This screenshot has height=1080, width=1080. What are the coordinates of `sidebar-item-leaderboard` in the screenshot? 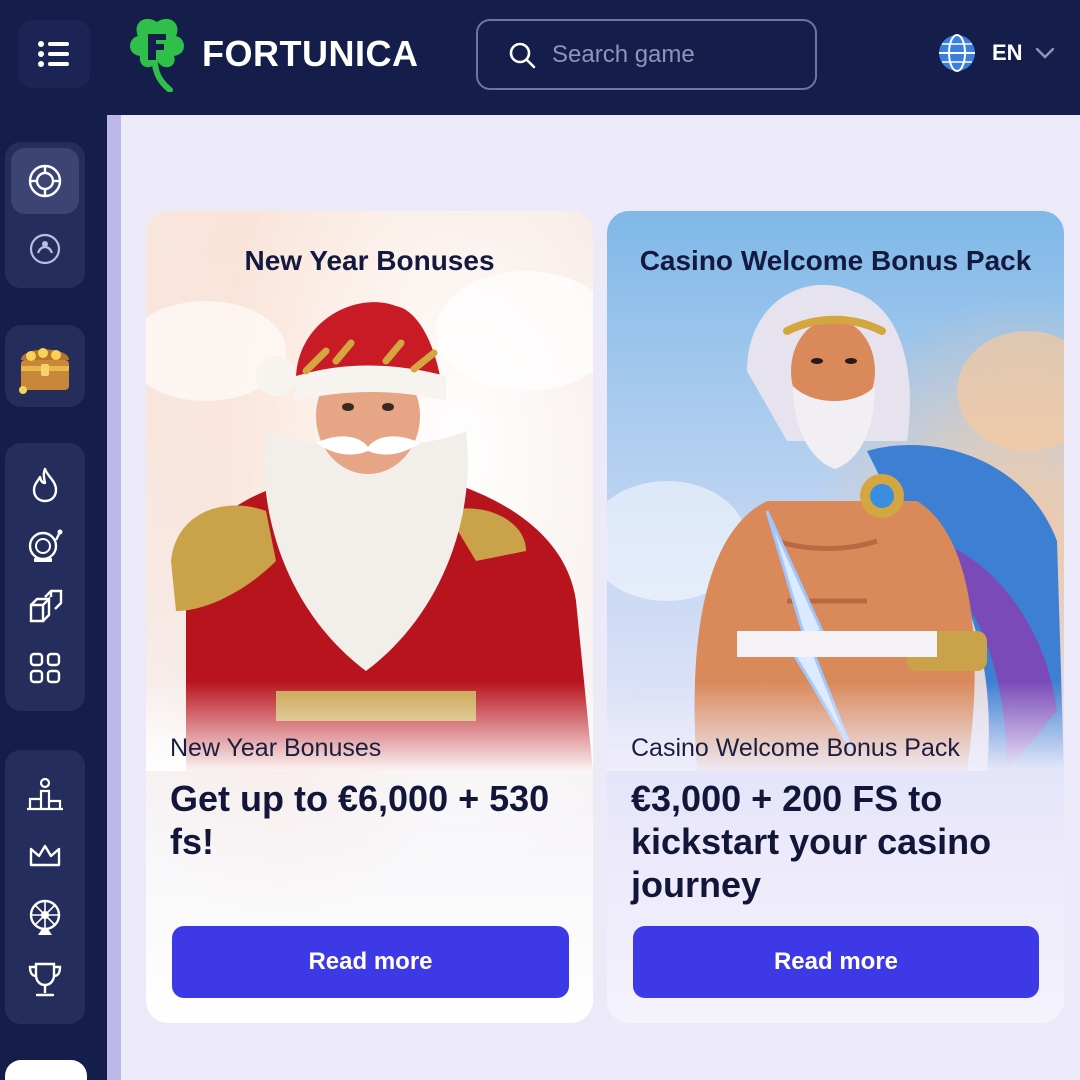 It's located at (45, 794).